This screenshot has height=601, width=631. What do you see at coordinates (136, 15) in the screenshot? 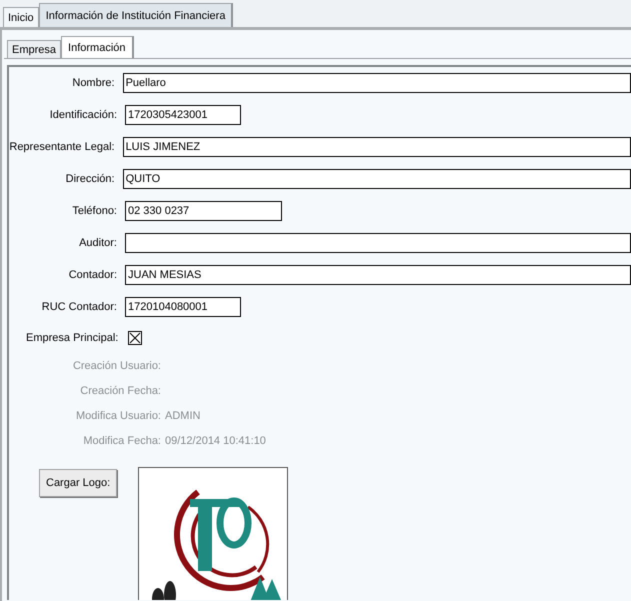
I see `tab: Información de Institución Financiera` at bounding box center [136, 15].